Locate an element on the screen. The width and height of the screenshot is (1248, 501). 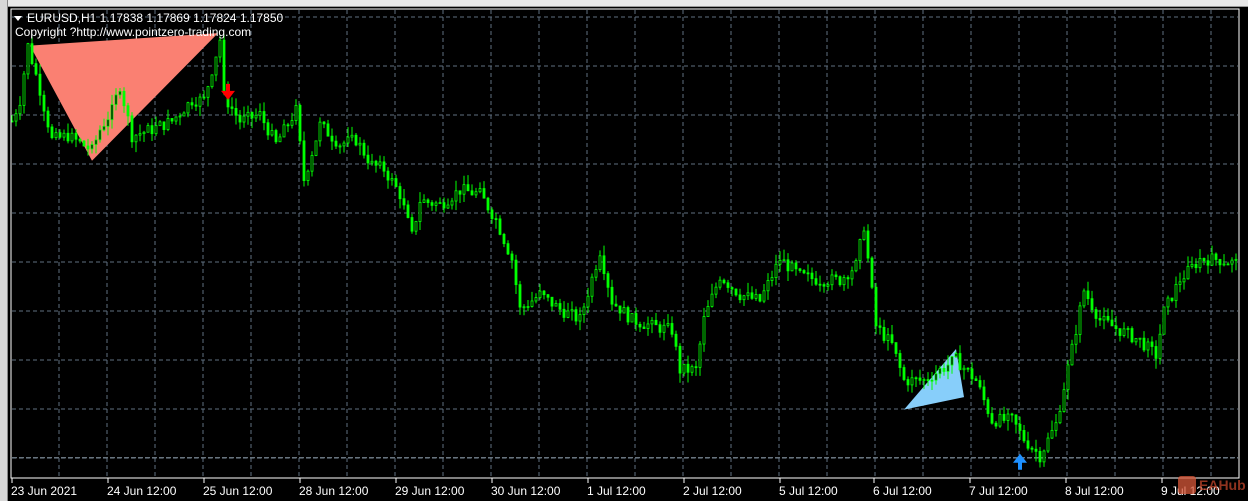
x-axis-label: 30 Jun 12:00 is located at coordinates (526, 491).